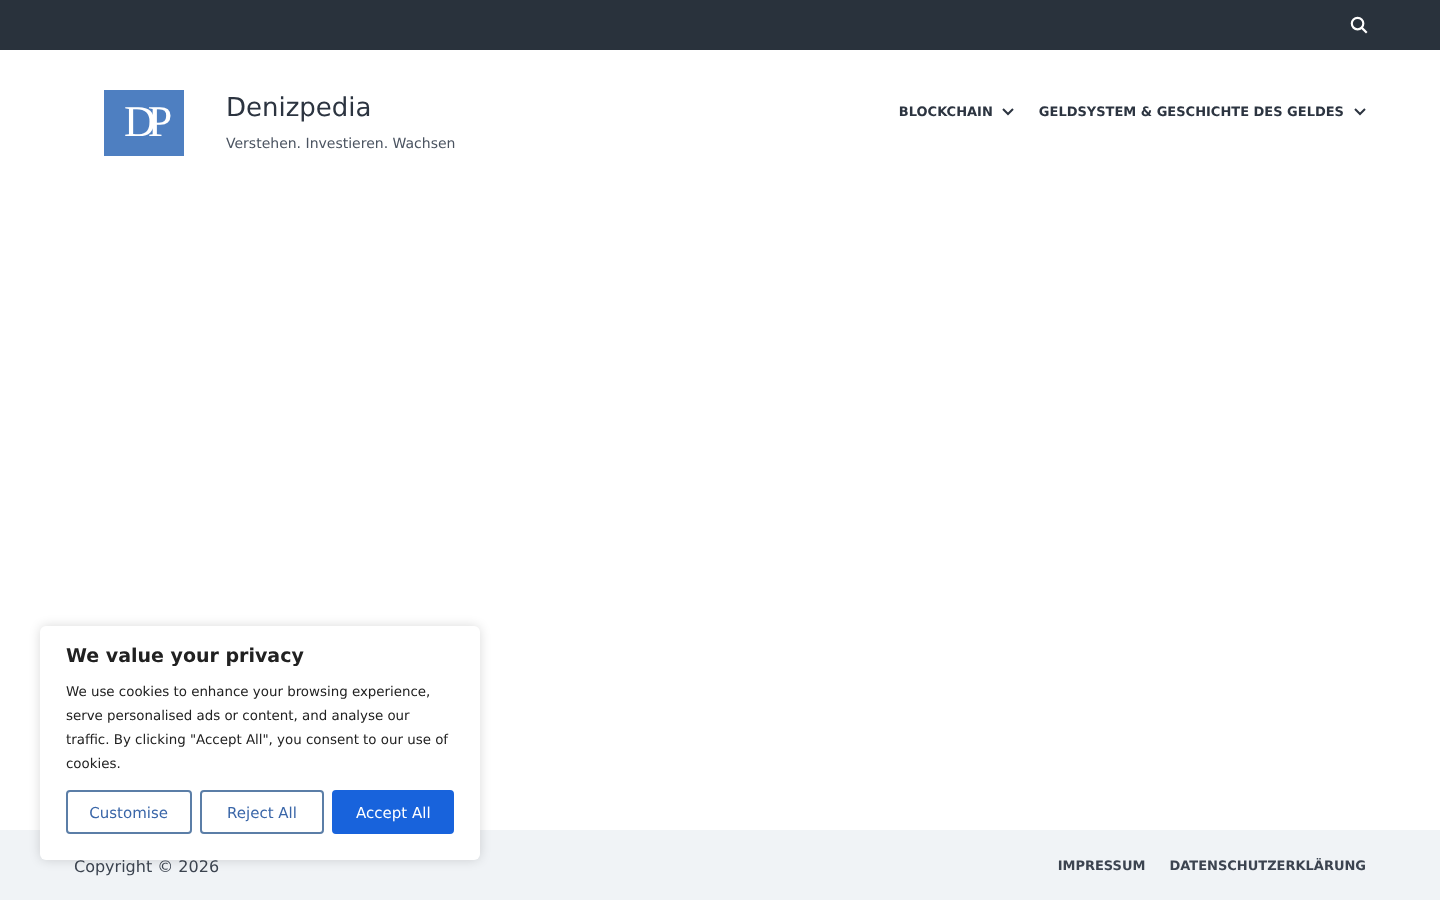 This screenshot has width=1440, height=900. Describe the element at coordinates (147, 867) in the screenshot. I see `copyright-text: Copyright © 2026` at that location.